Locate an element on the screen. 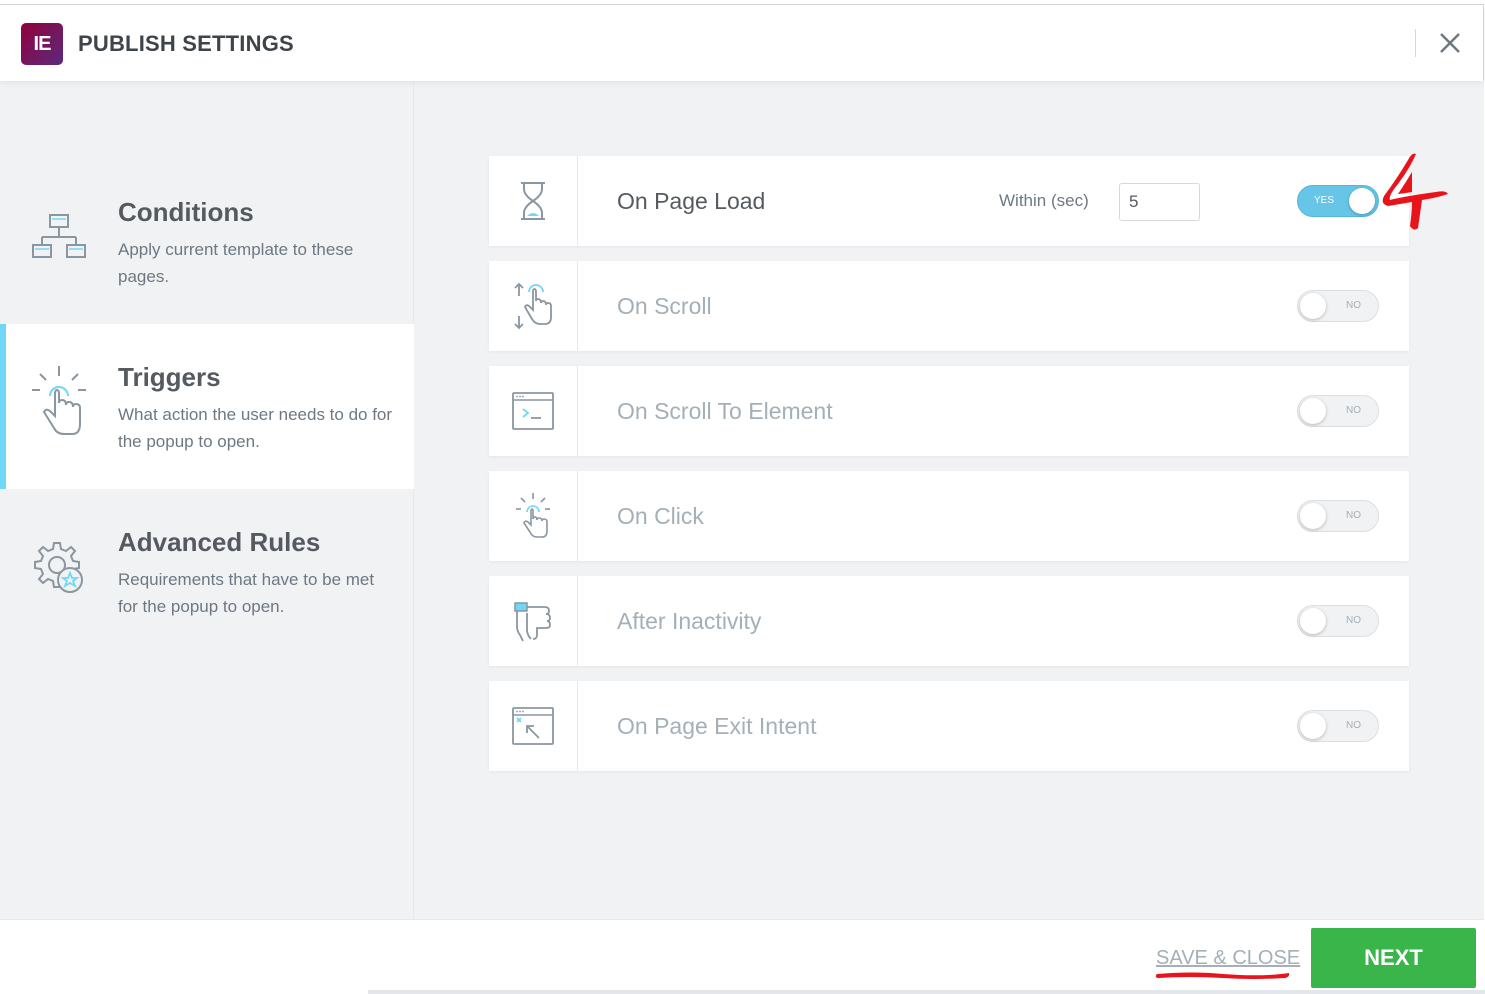  annotation-number-mark is located at coordinates (1415, 191).